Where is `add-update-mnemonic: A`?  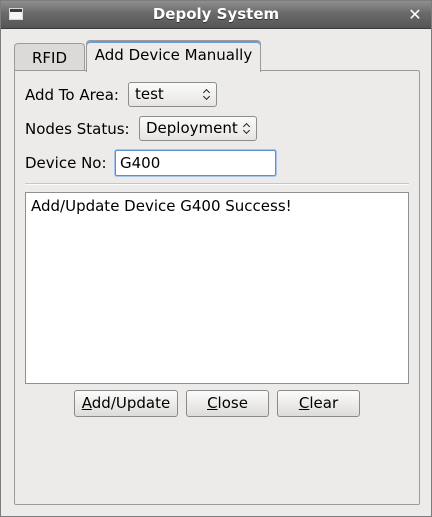 add-update-mnemonic: A is located at coordinates (86, 403).